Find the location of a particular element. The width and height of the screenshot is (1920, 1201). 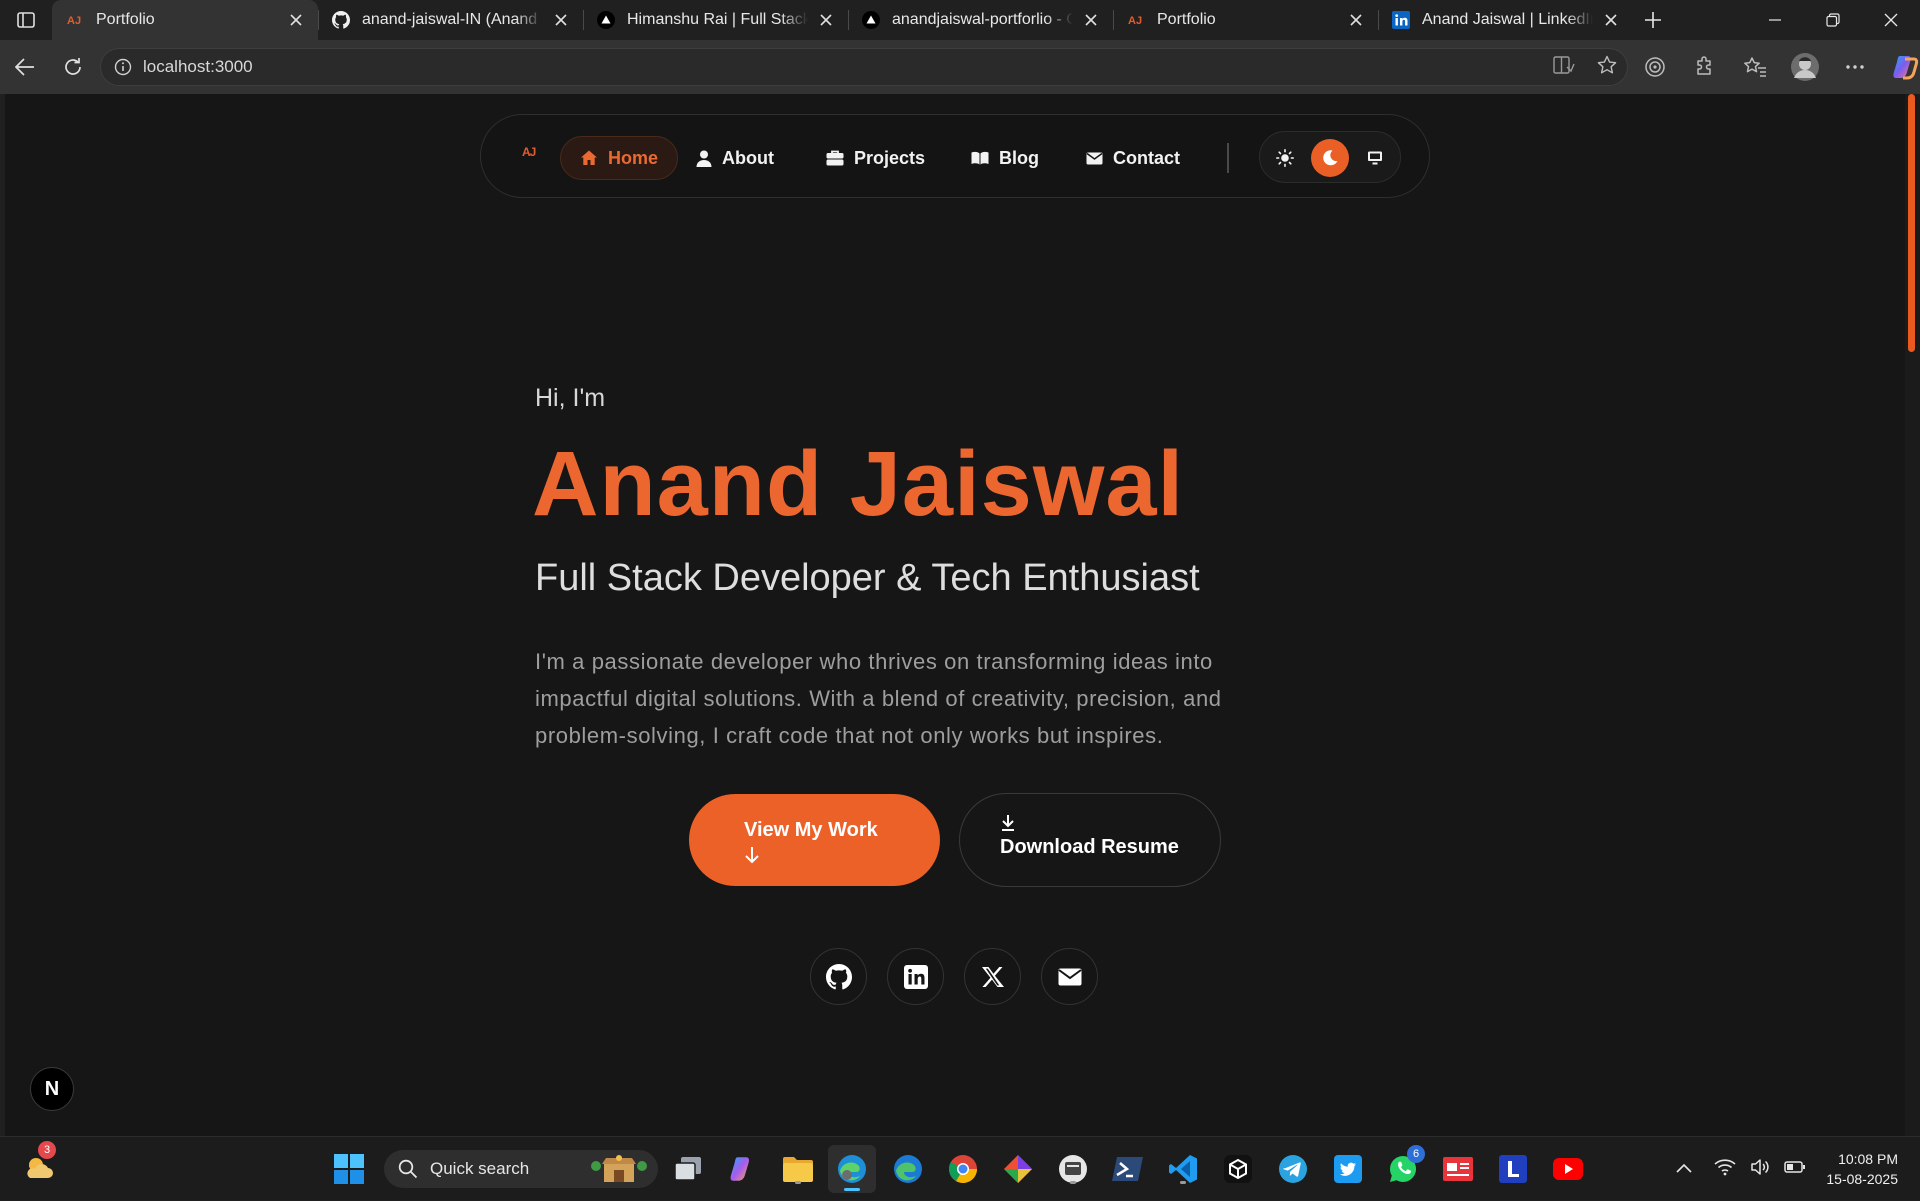

folder-icon is located at coordinates (798, 1169).